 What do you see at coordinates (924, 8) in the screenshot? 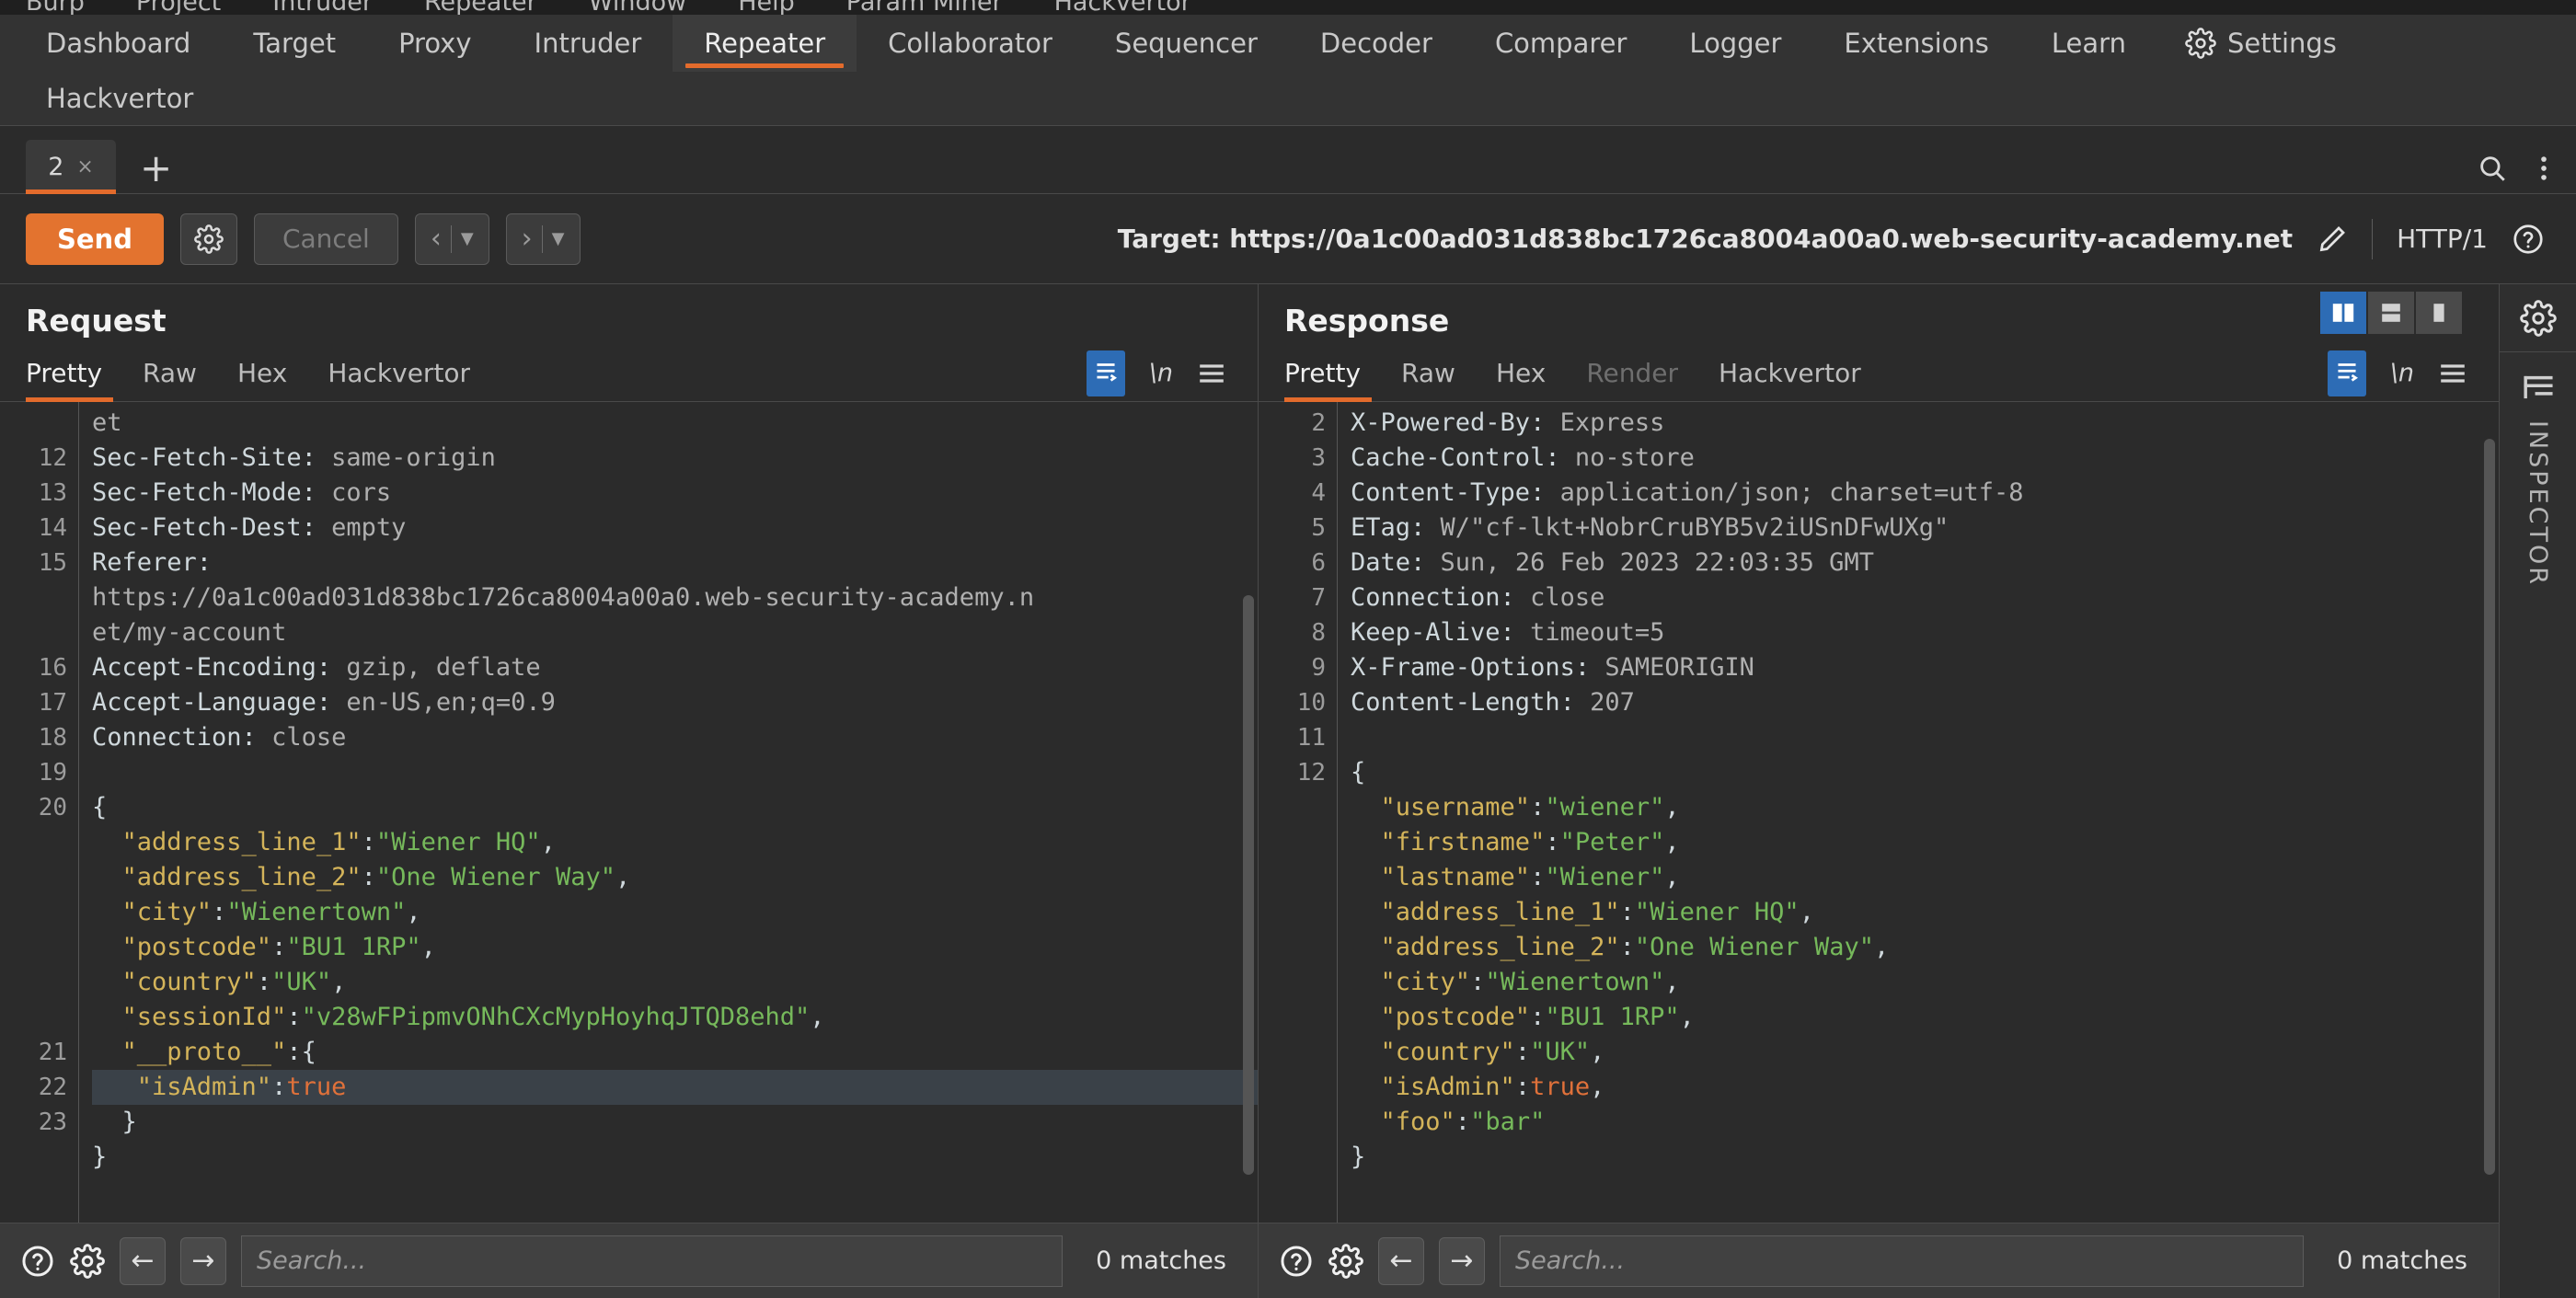
I see `menu-item-param-miner: Param Miner` at bounding box center [924, 8].